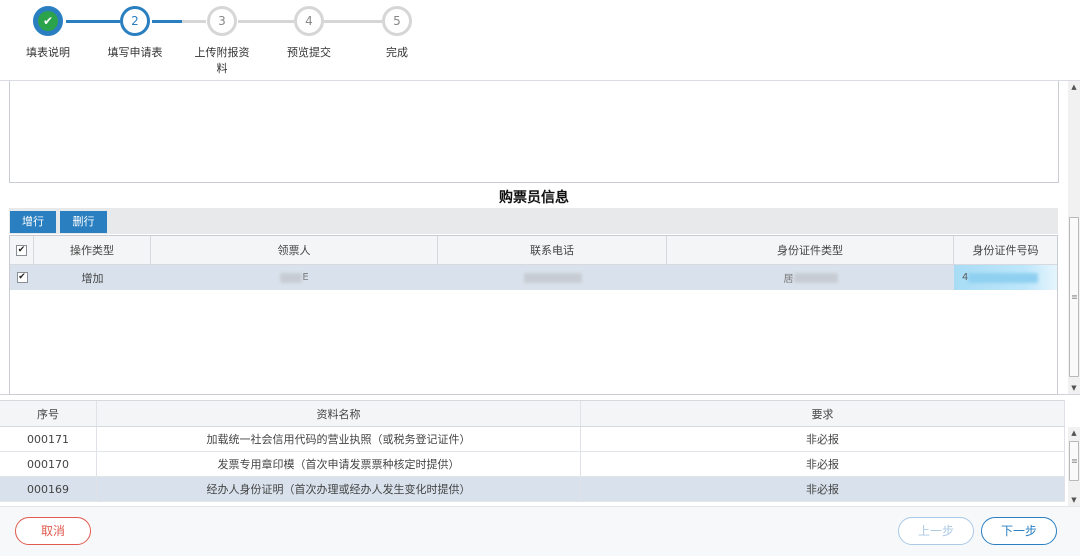 This screenshot has height=556, width=1080. Describe the element at coordinates (222, 60) in the screenshot. I see `step-3-label: 上传附报资料` at that location.